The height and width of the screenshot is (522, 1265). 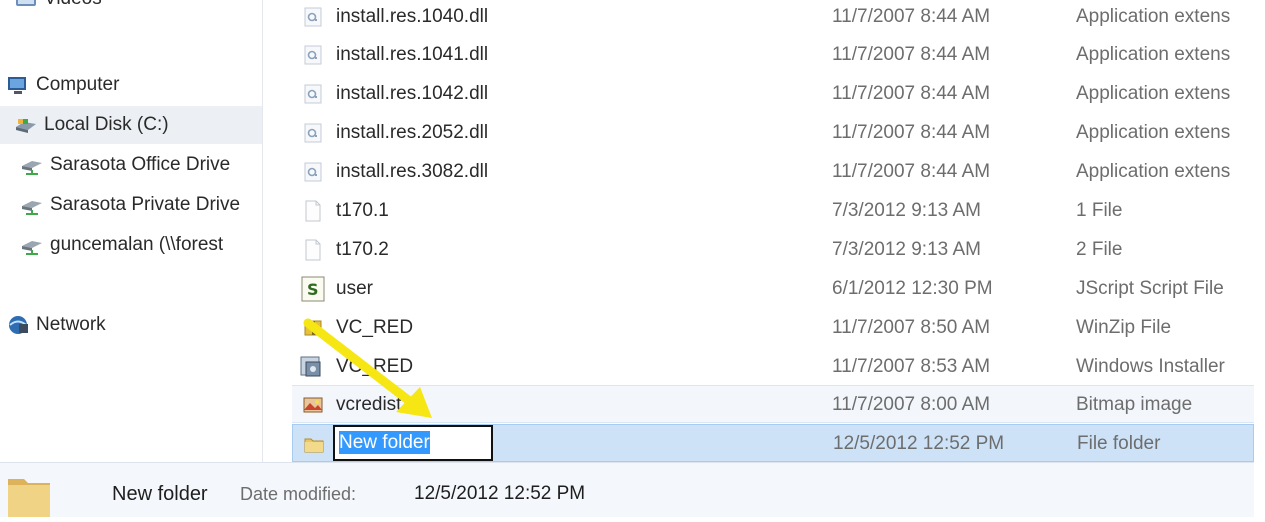 What do you see at coordinates (131, 85) in the screenshot?
I see `nav-item-computer: Computer` at bounding box center [131, 85].